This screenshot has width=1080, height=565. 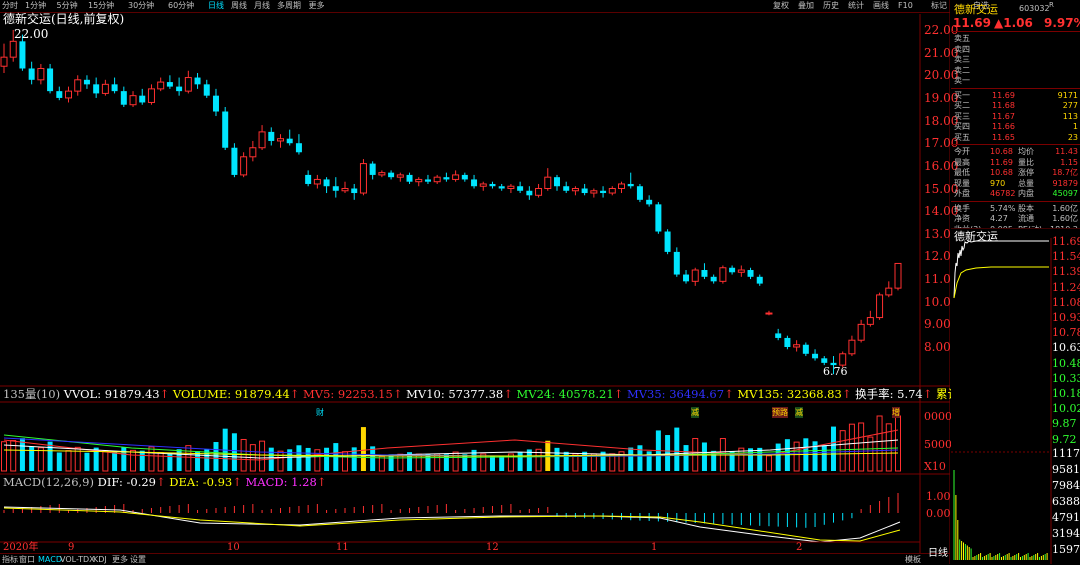 What do you see at coordinates (1017, 137) in the screenshot?
I see `bid-row: 买五 11.65 23` at bounding box center [1017, 137].